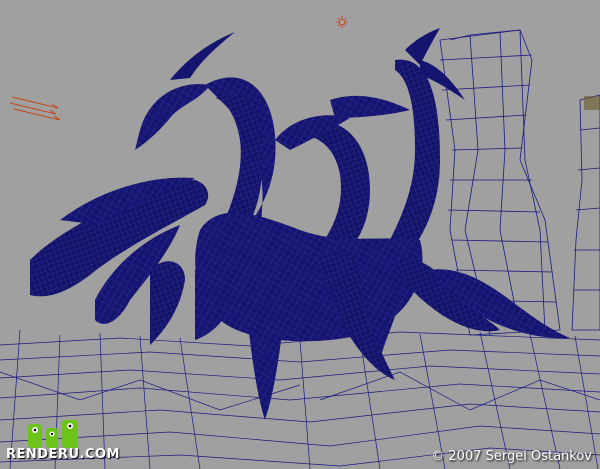  What do you see at coordinates (592, 103) in the screenshot?
I see `rock-texture-patch` at bounding box center [592, 103].